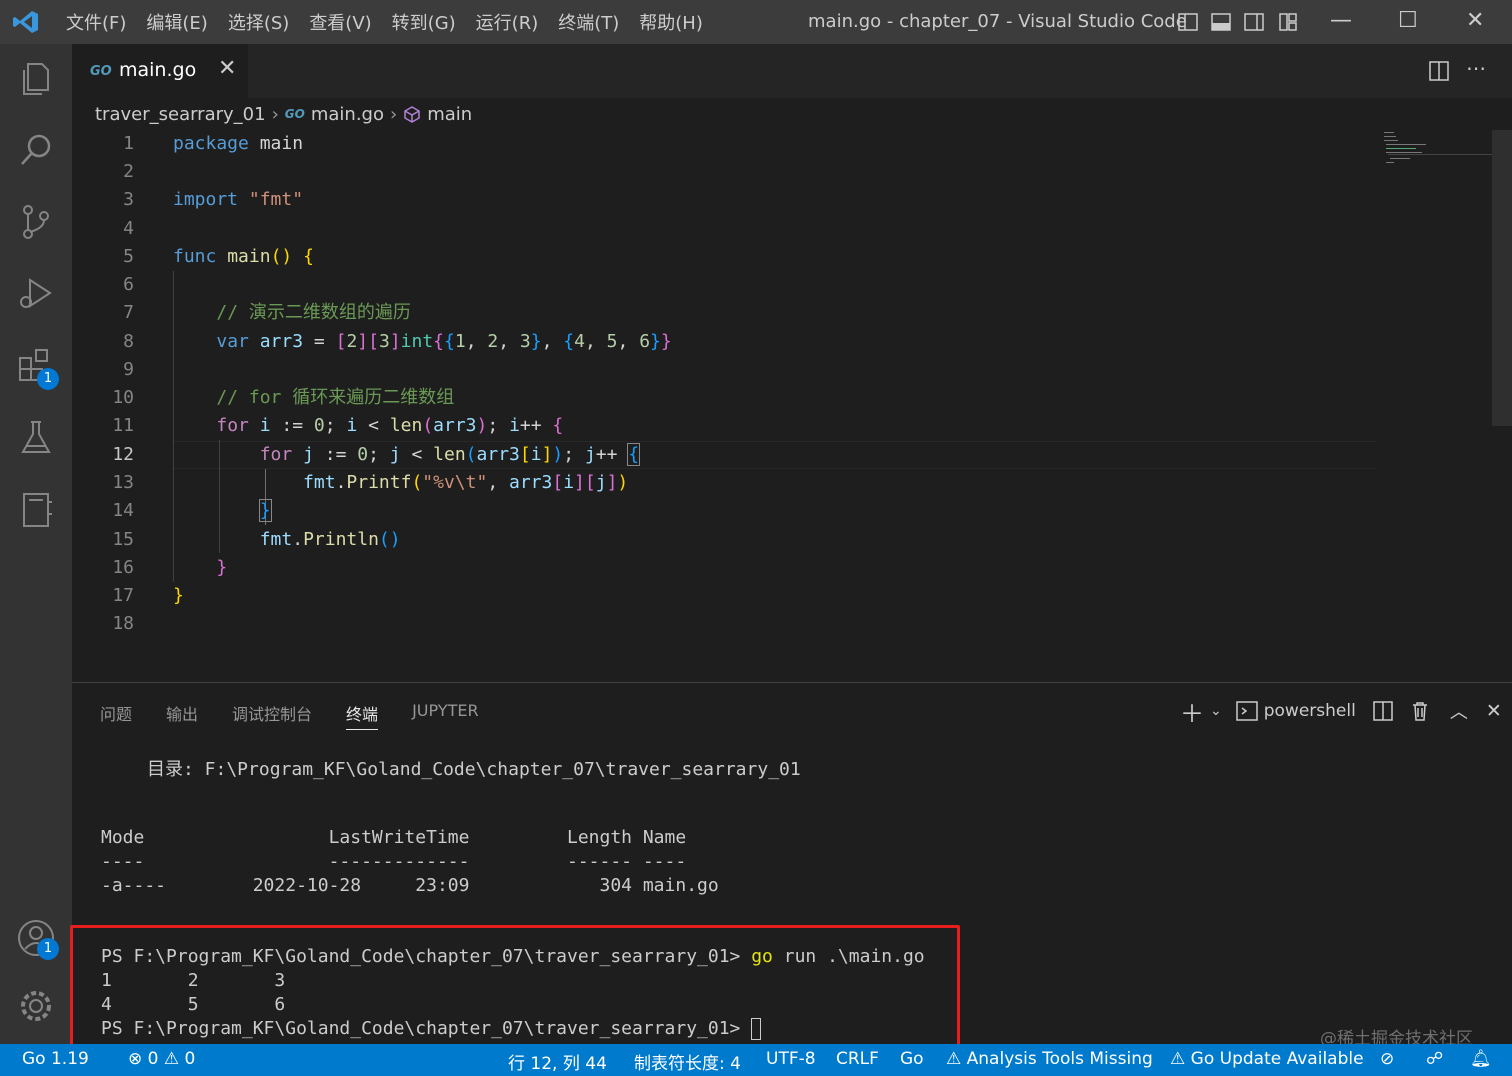  Describe the element at coordinates (1341, 20) in the screenshot. I see `minimize-icon: —` at that location.